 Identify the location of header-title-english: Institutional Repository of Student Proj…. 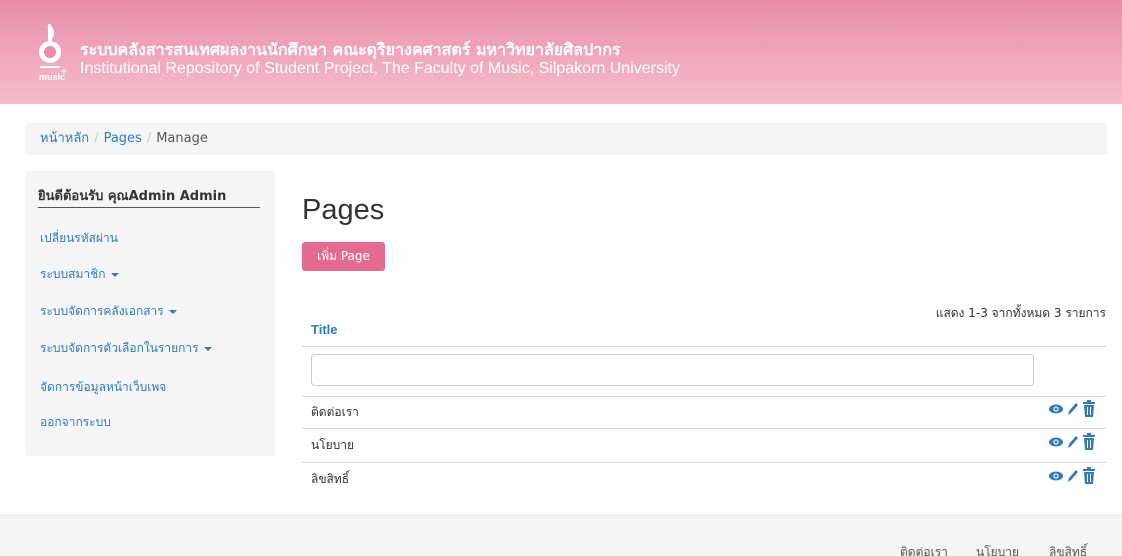
(380, 68).